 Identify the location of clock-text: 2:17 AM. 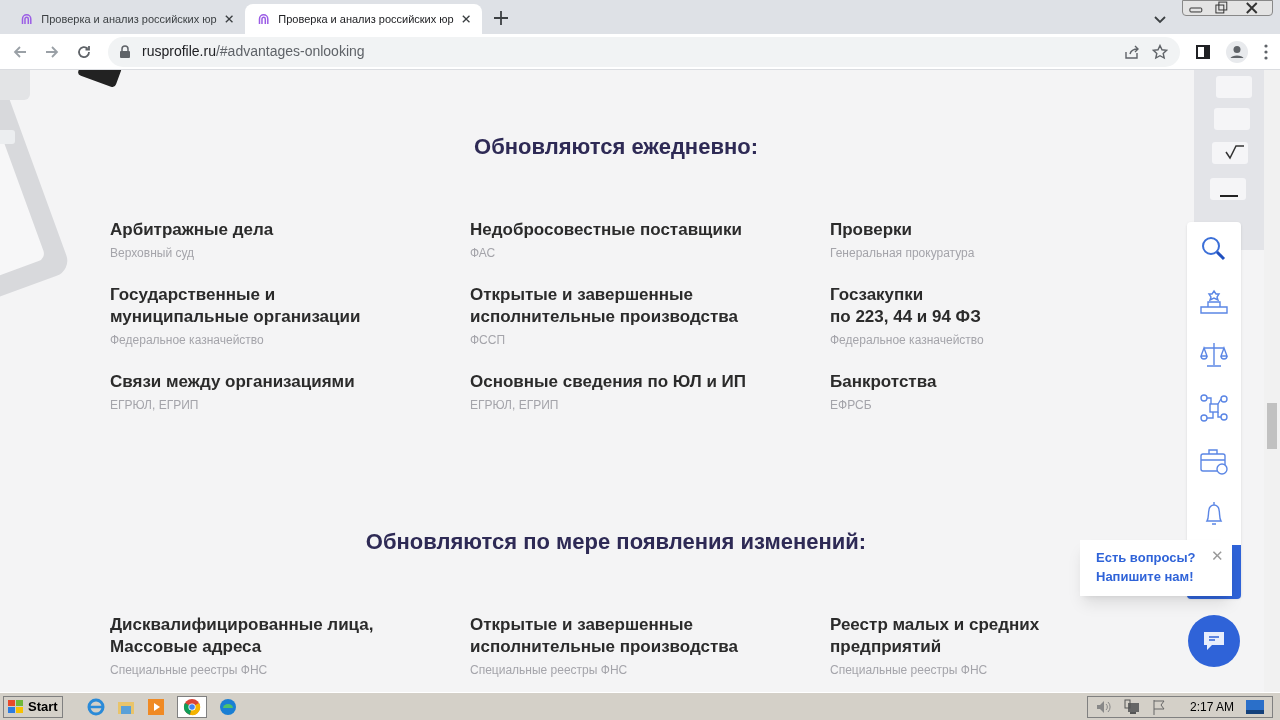
(1211, 707).